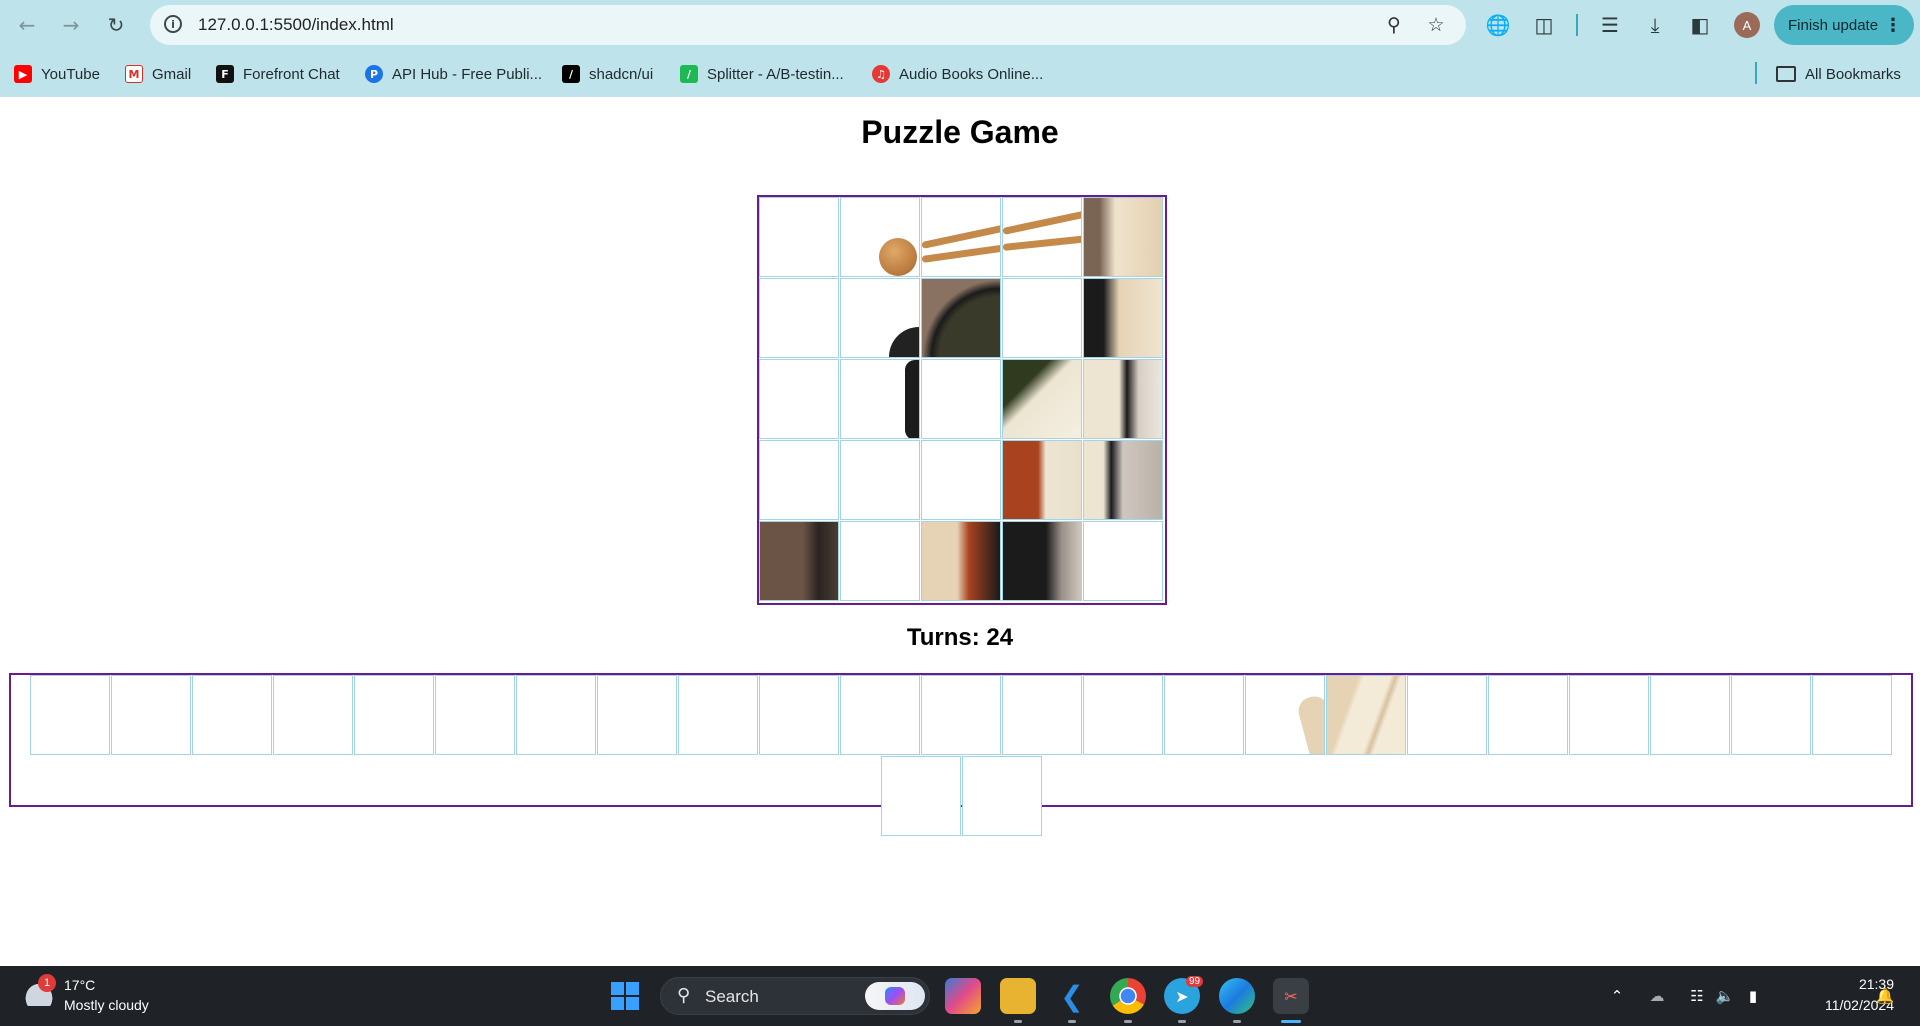  I want to click on bookmark-star-icon: ☆, so click(1436, 25).